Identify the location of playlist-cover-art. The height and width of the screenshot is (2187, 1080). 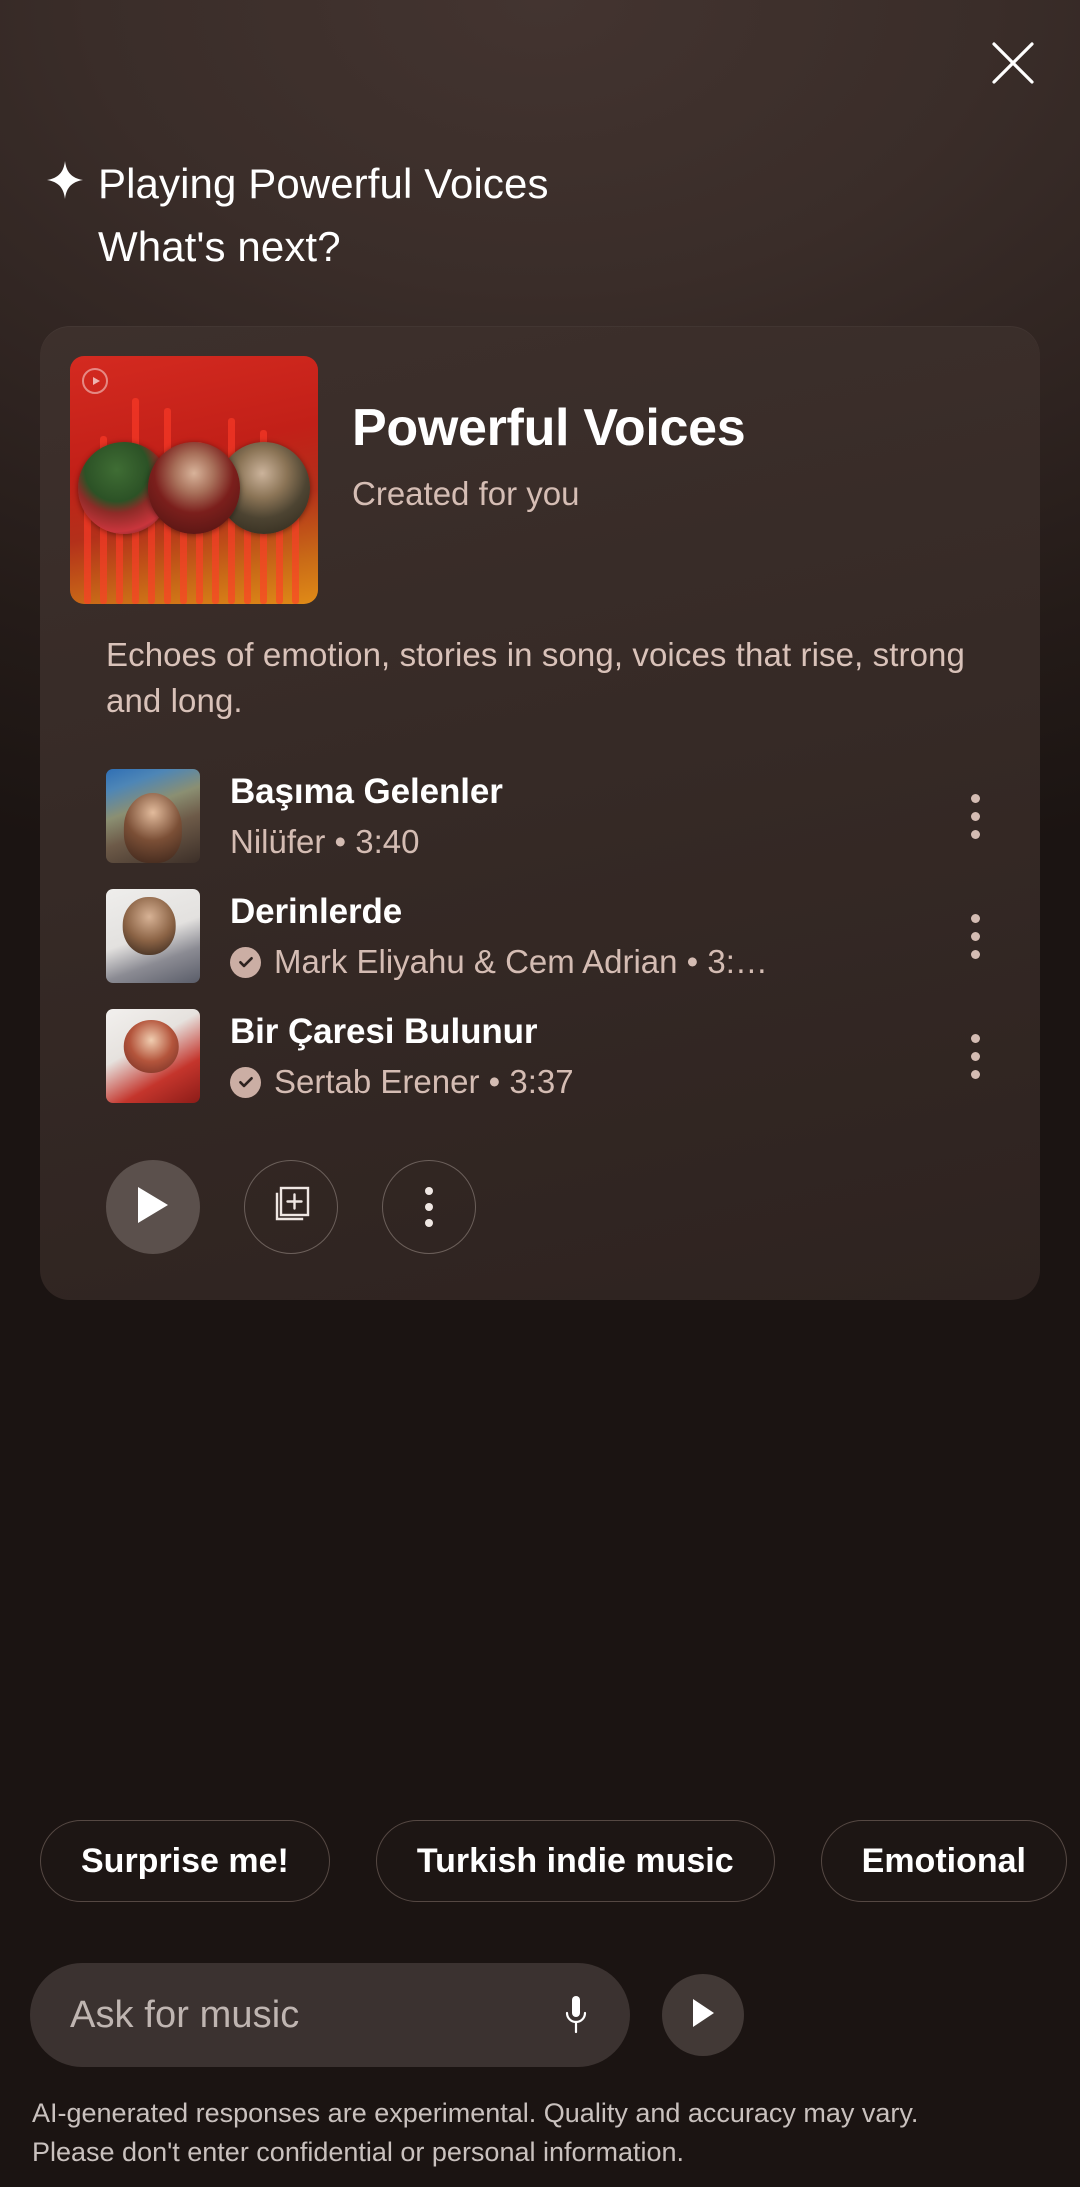
(194, 480).